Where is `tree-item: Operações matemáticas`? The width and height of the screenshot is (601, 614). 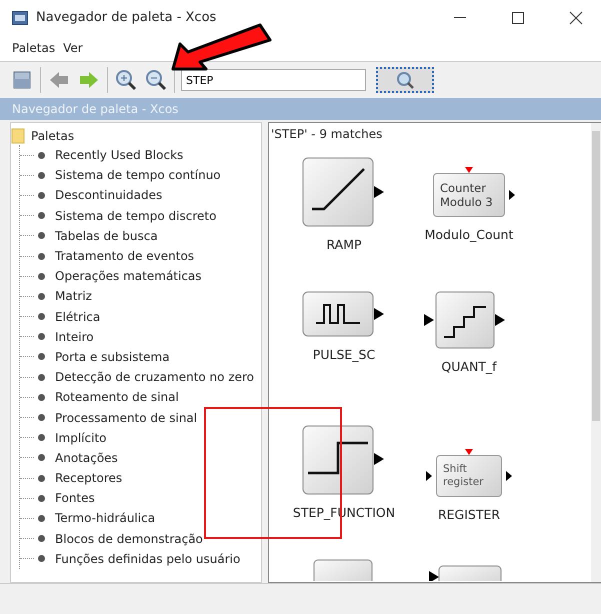
tree-item: Operações matemáticas is located at coordinates (128, 276).